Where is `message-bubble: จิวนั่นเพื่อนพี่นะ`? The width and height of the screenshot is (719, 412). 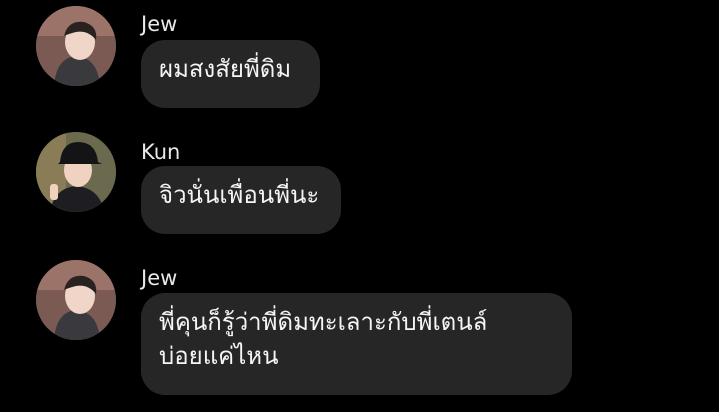 message-bubble: จิวนั่นเพื่อนพี่นะ is located at coordinates (241, 200).